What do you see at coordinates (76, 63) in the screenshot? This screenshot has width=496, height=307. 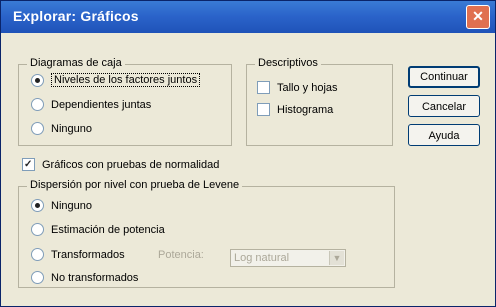 I see `boxplots-legend: Diagramas de caja` at bounding box center [76, 63].